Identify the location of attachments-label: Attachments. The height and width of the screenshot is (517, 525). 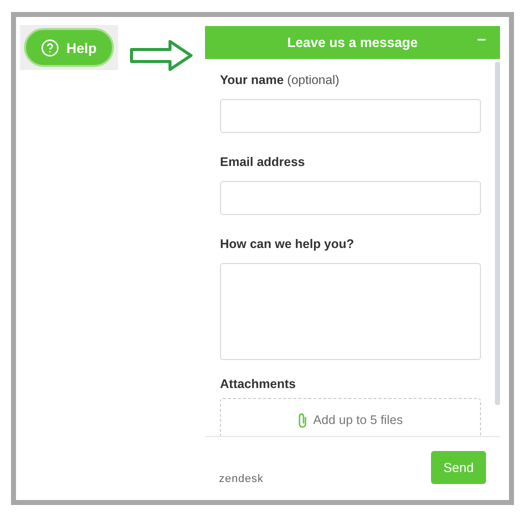
(258, 384).